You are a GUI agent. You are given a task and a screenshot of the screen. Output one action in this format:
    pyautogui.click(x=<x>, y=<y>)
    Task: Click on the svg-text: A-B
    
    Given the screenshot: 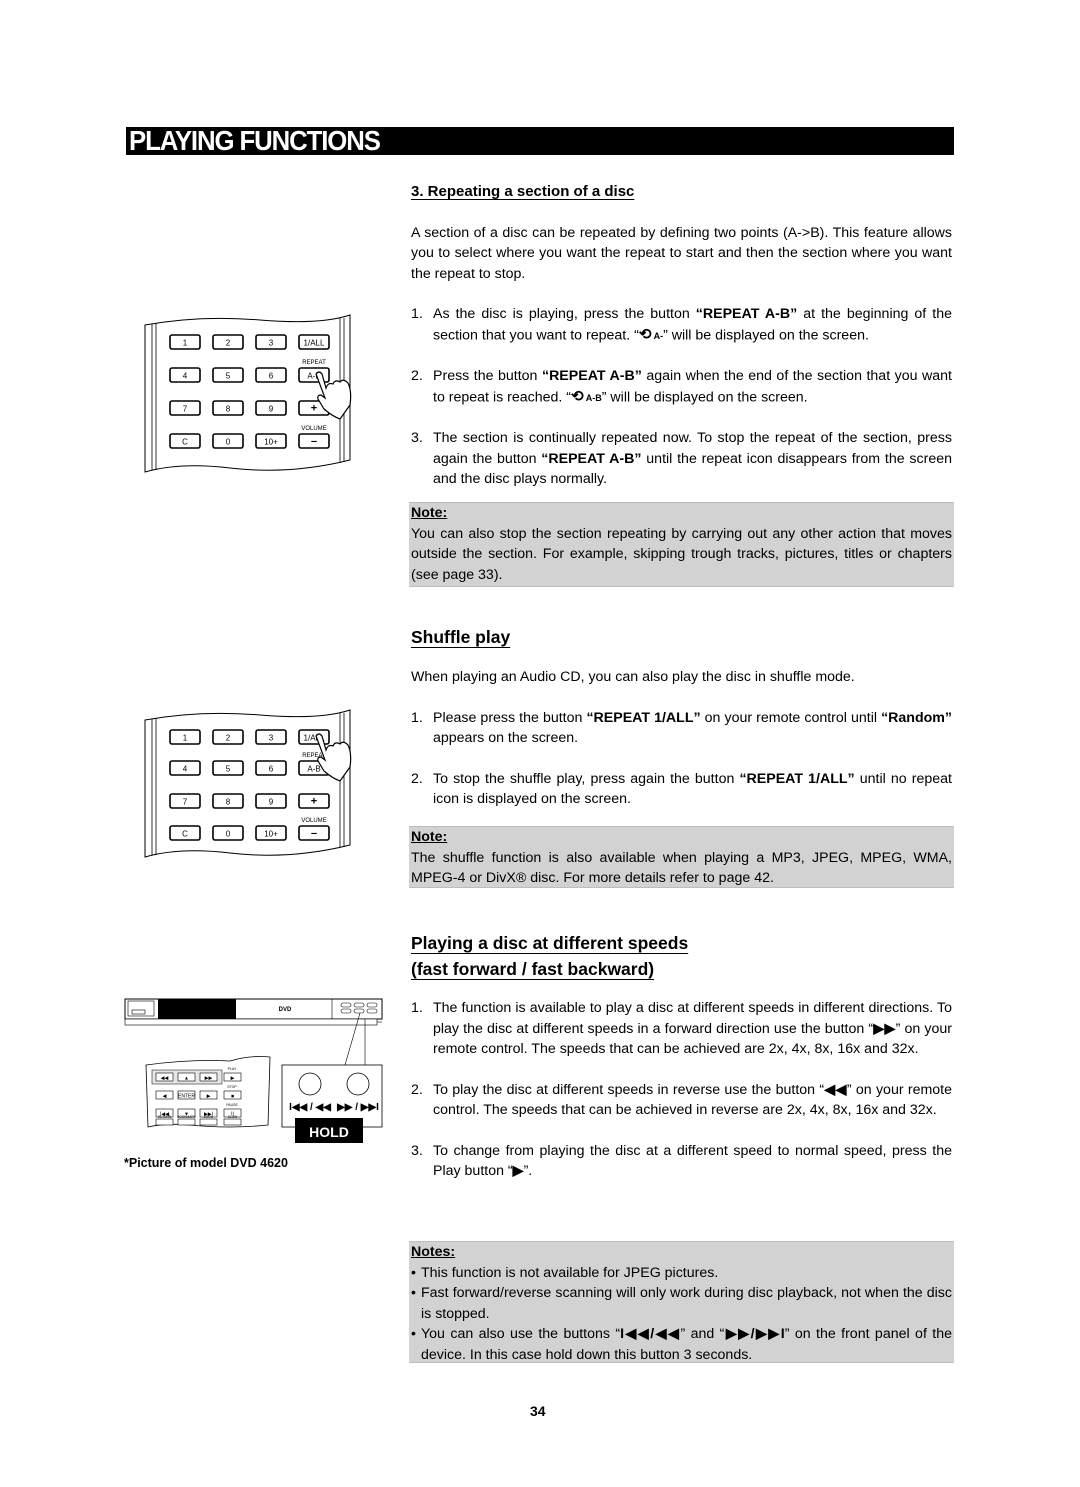 What is the action you would take?
    pyautogui.click(x=313, y=769)
    